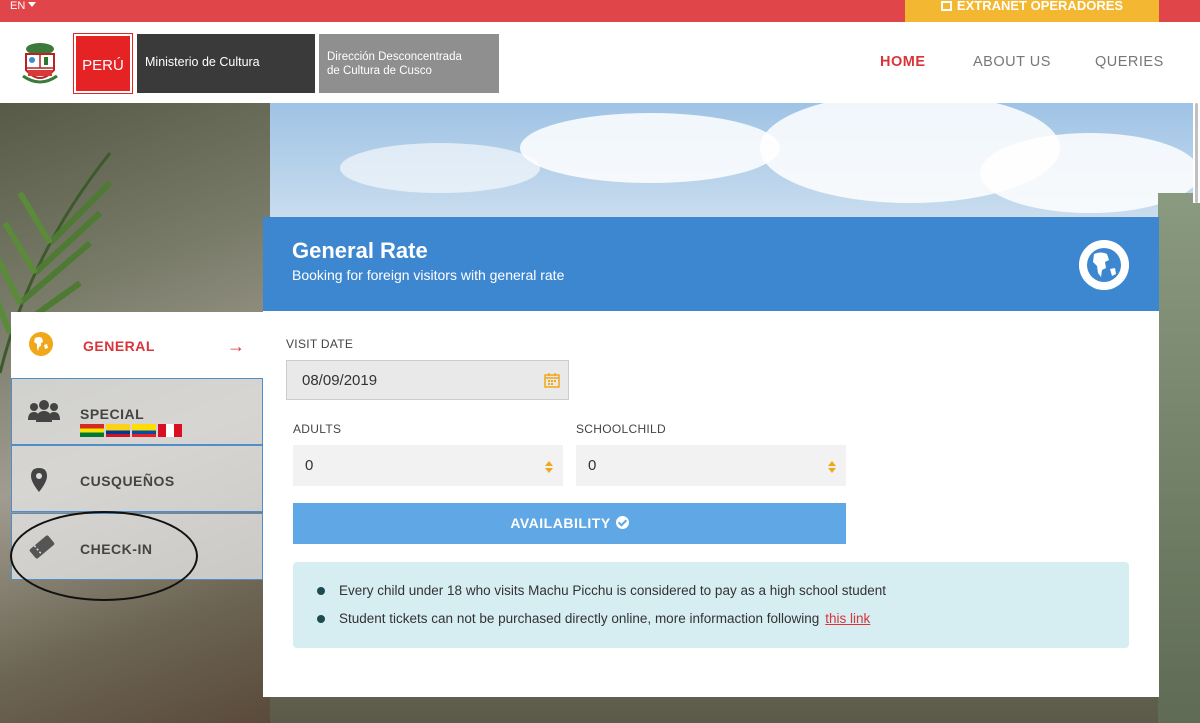  Describe the element at coordinates (379, 71) in the screenshot. I see `direction-line-2: de Cultura de Cusco` at that location.